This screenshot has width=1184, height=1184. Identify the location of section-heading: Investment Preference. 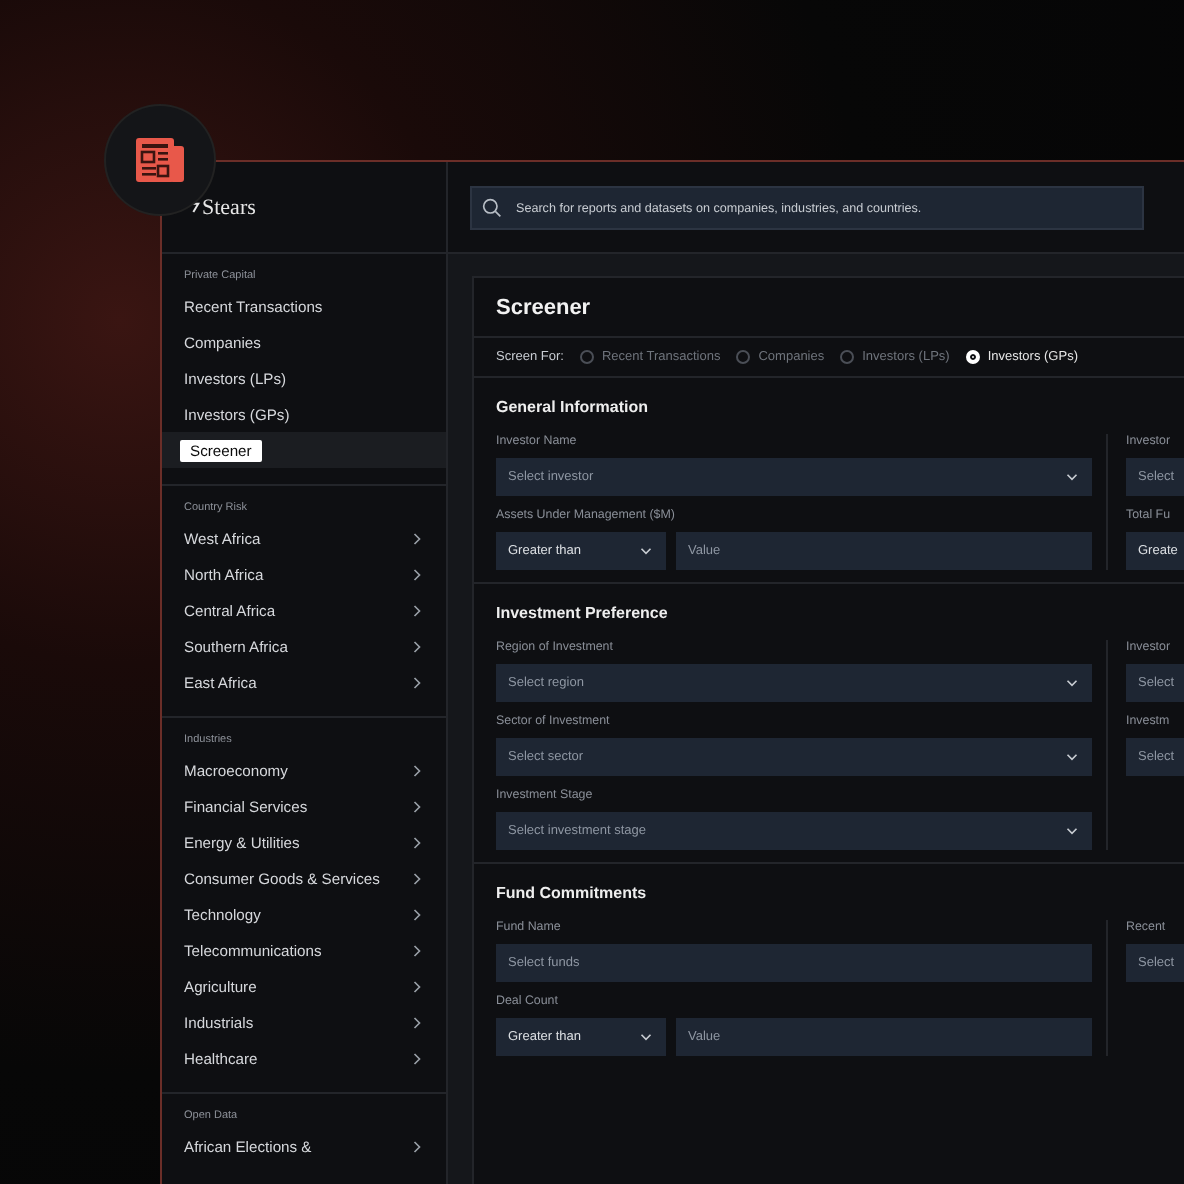
(583, 613).